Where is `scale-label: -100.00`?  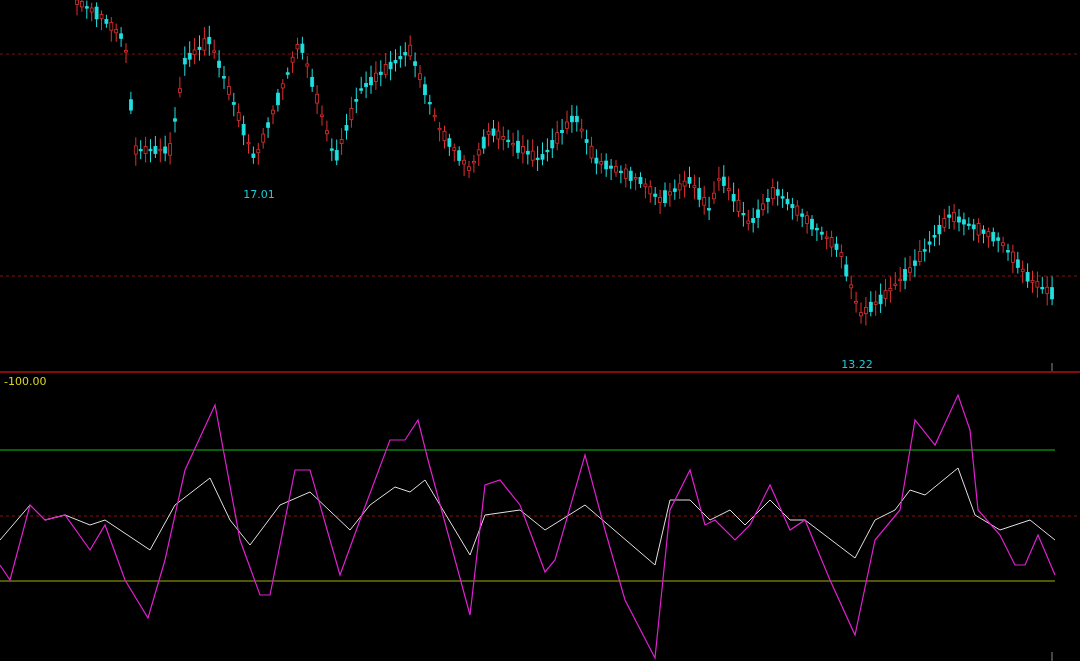 scale-label: -100.00 is located at coordinates (25, 381).